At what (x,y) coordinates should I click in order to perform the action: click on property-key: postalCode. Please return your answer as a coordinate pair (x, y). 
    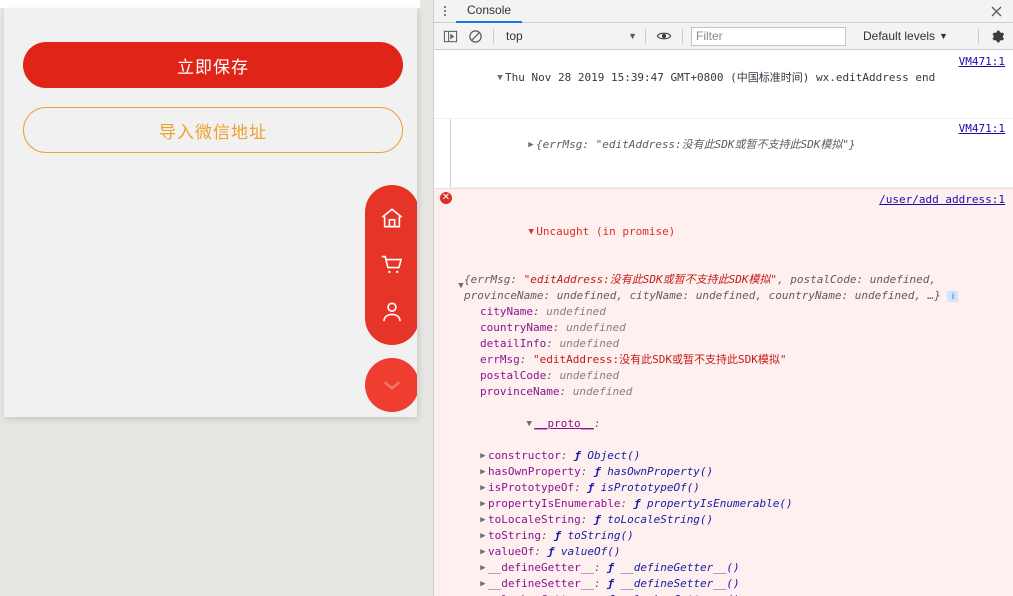
    Looking at the image, I should click on (513, 375).